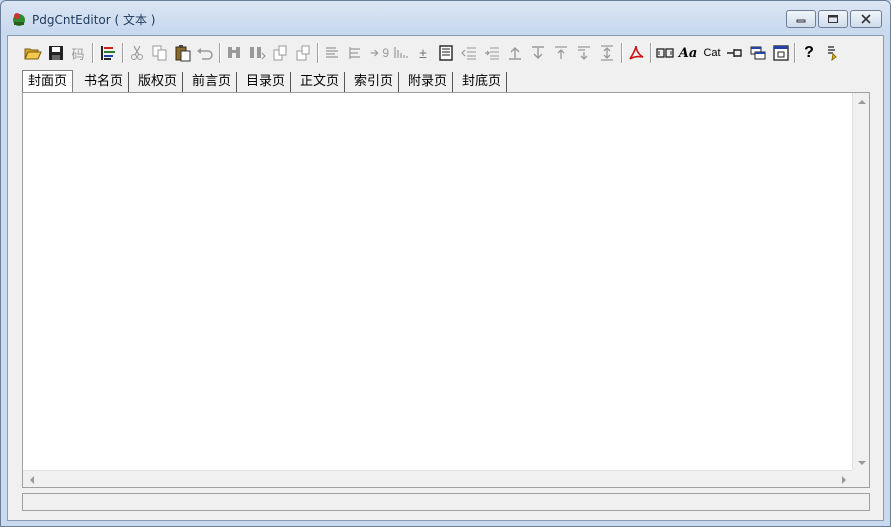 The height and width of the screenshot is (527, 891). I want to click on app-logo-icon, so click(19, 19).